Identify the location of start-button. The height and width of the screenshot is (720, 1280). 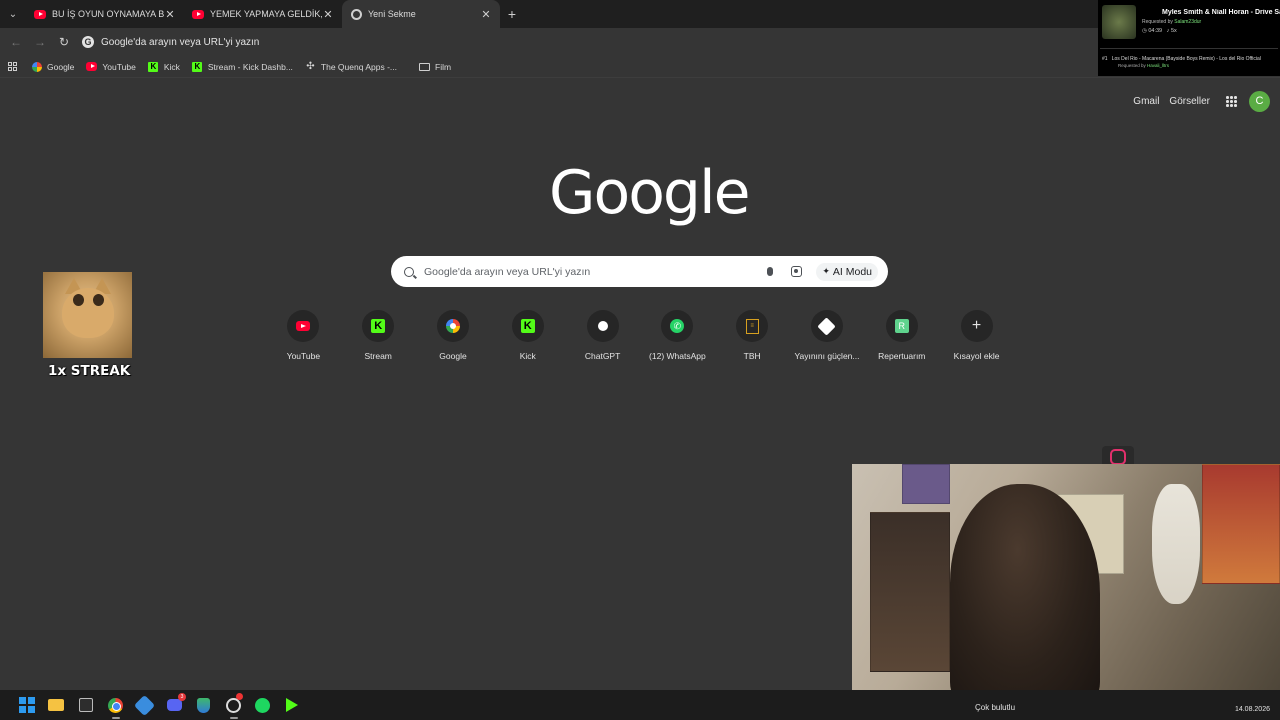
(27, 705).